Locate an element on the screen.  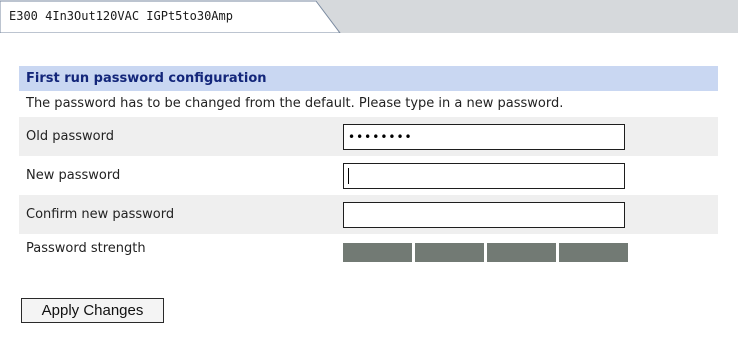
password-strength-row: Password strength is located at coordinates (368, 251).